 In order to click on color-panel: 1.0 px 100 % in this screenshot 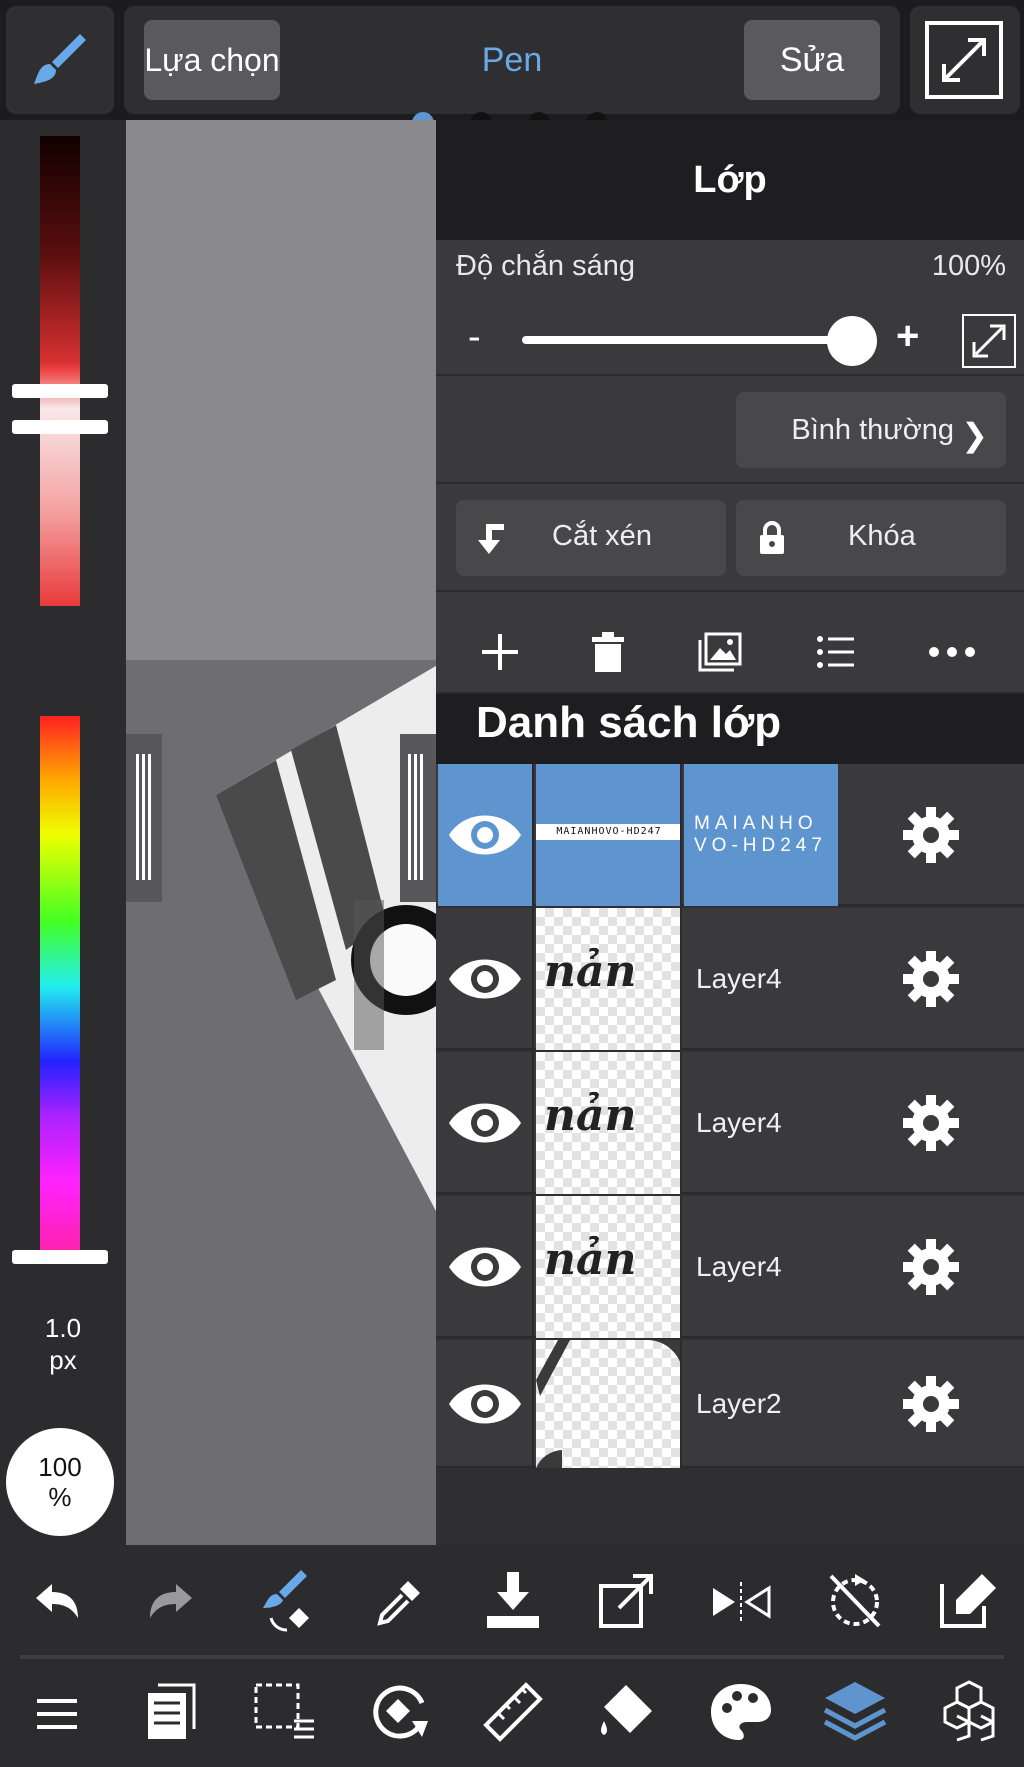, I will do `click(63, 832)`.